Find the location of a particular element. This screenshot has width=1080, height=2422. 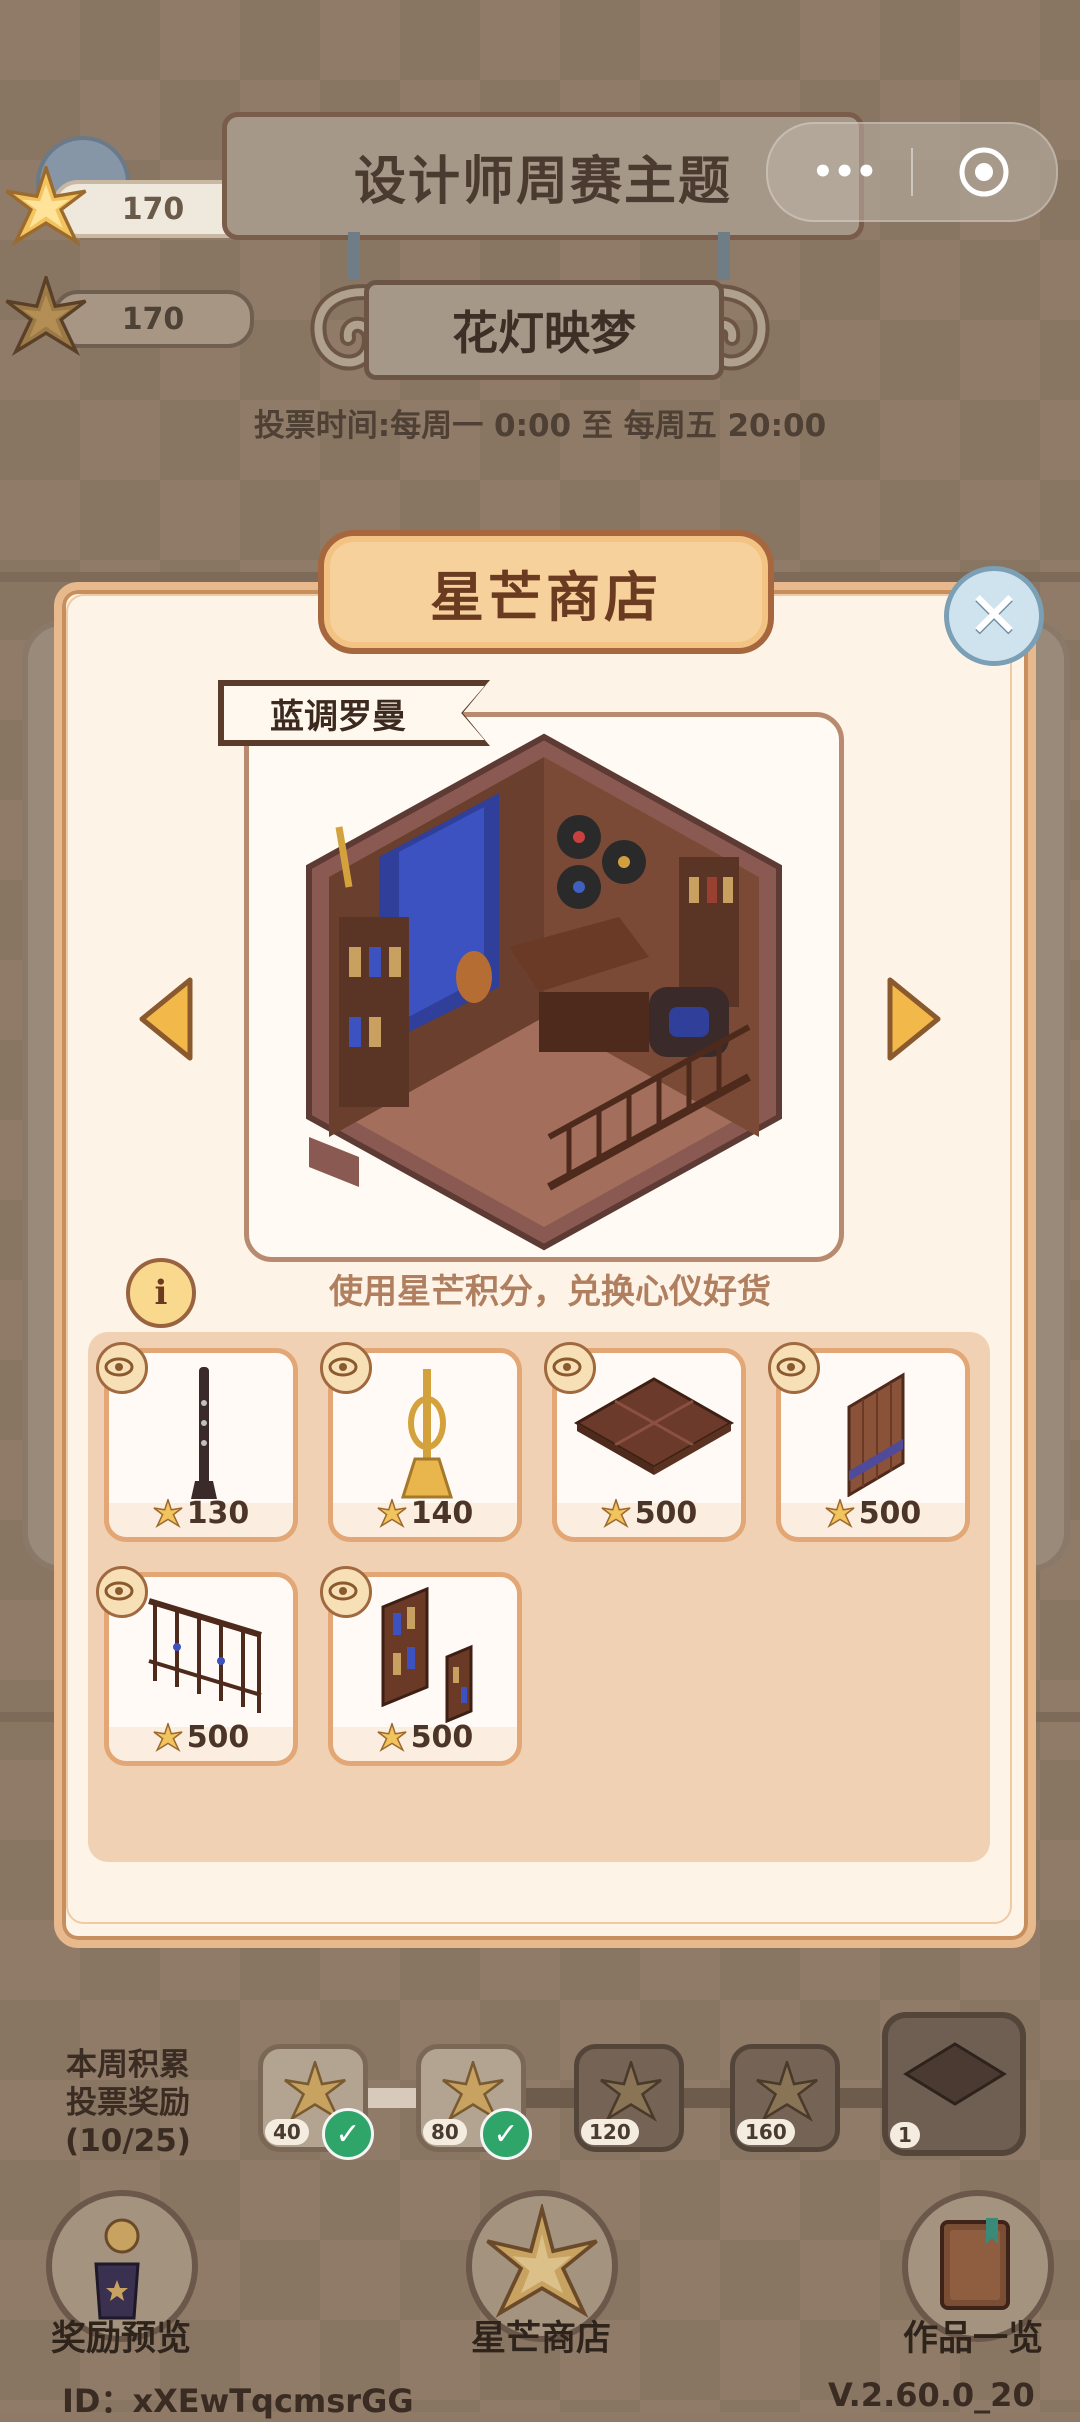

next-arrow-icon is located at coordinates (914, 1019).